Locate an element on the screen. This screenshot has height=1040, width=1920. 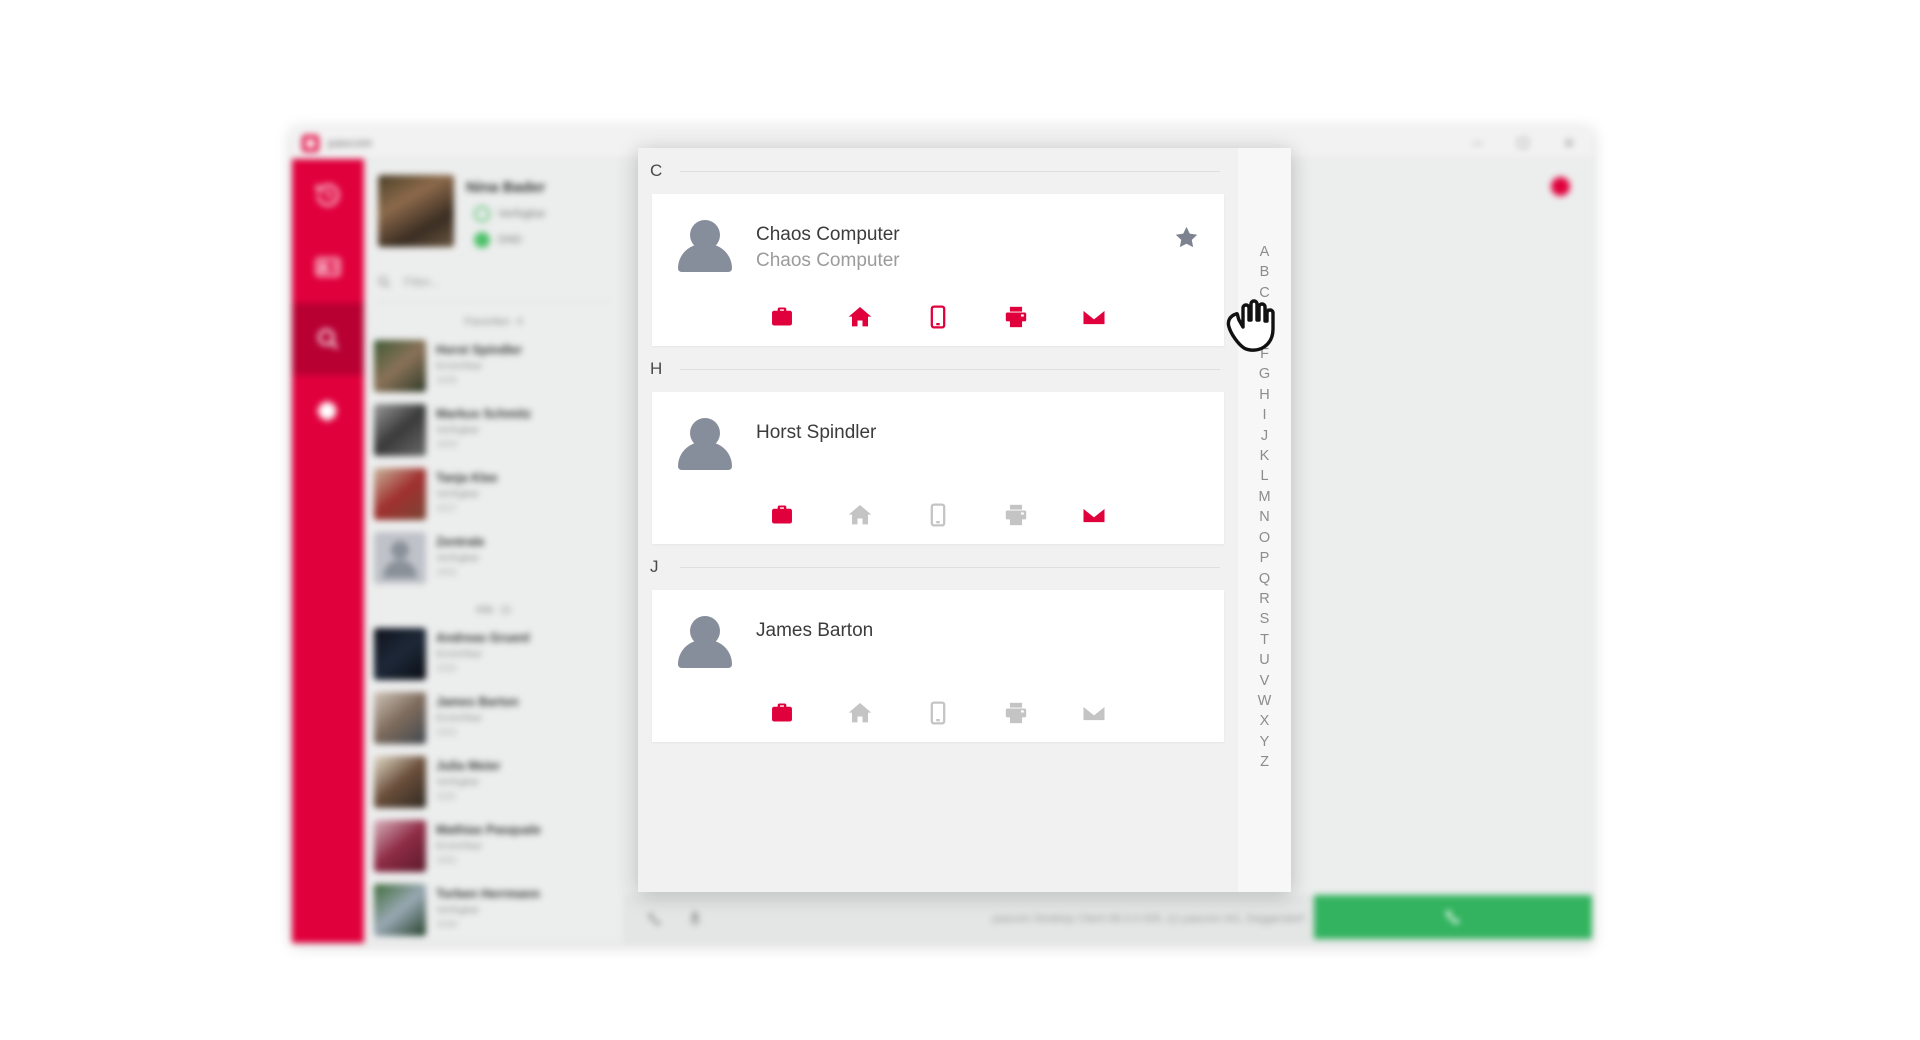
contact-name: James Barton is located at coordinates (815, 630).